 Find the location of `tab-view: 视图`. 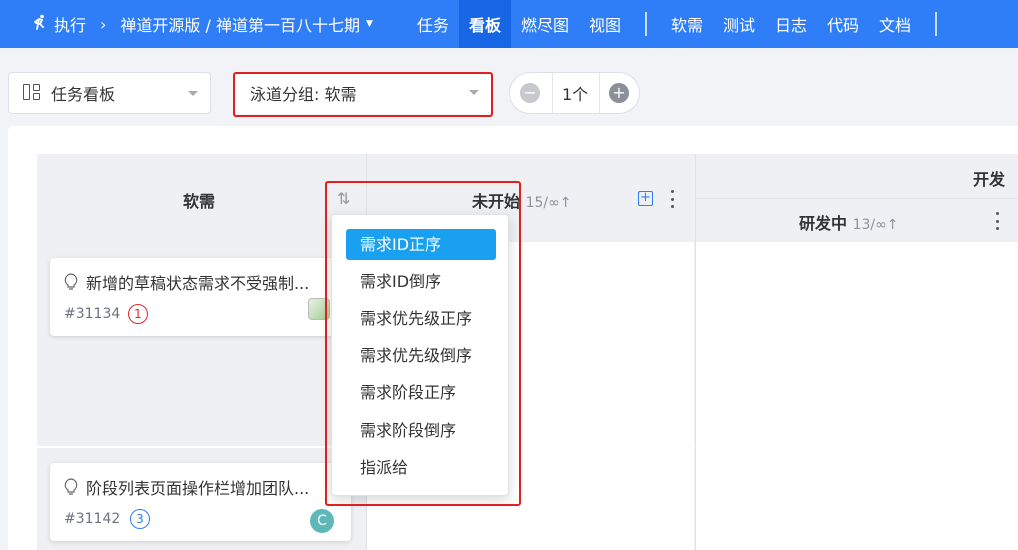

tab-view: 视图 is located at coordinates (605, 24).